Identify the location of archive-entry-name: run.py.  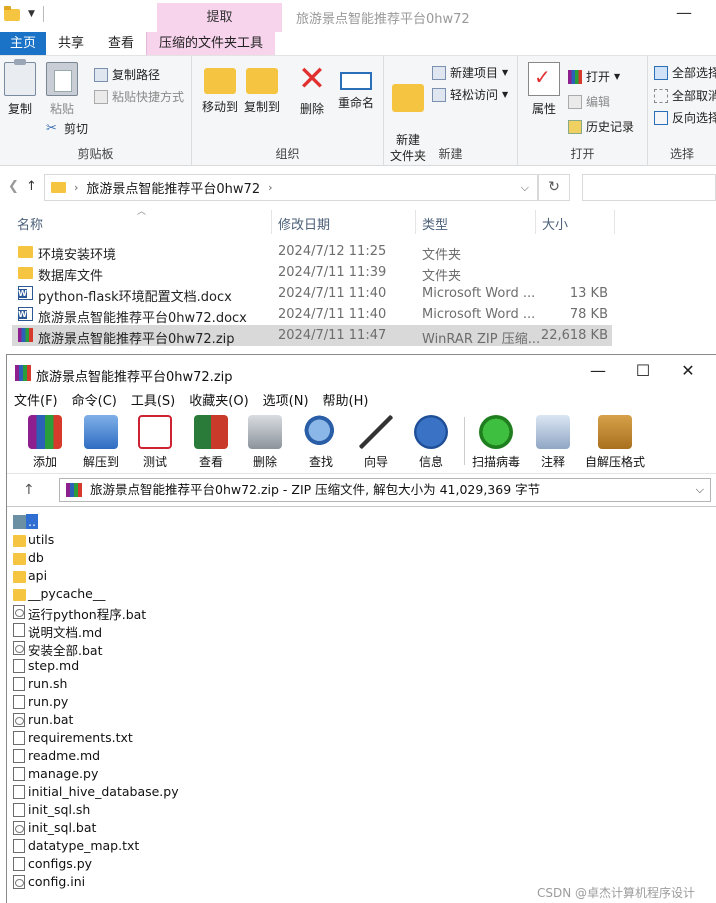
(48, 701).